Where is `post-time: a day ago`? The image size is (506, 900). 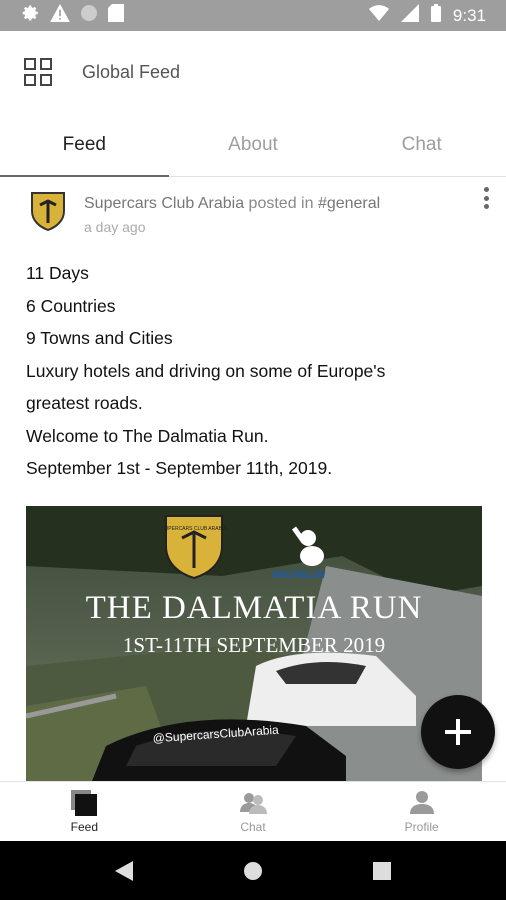 post-time: a day ago is located at coordinates (115, 227).